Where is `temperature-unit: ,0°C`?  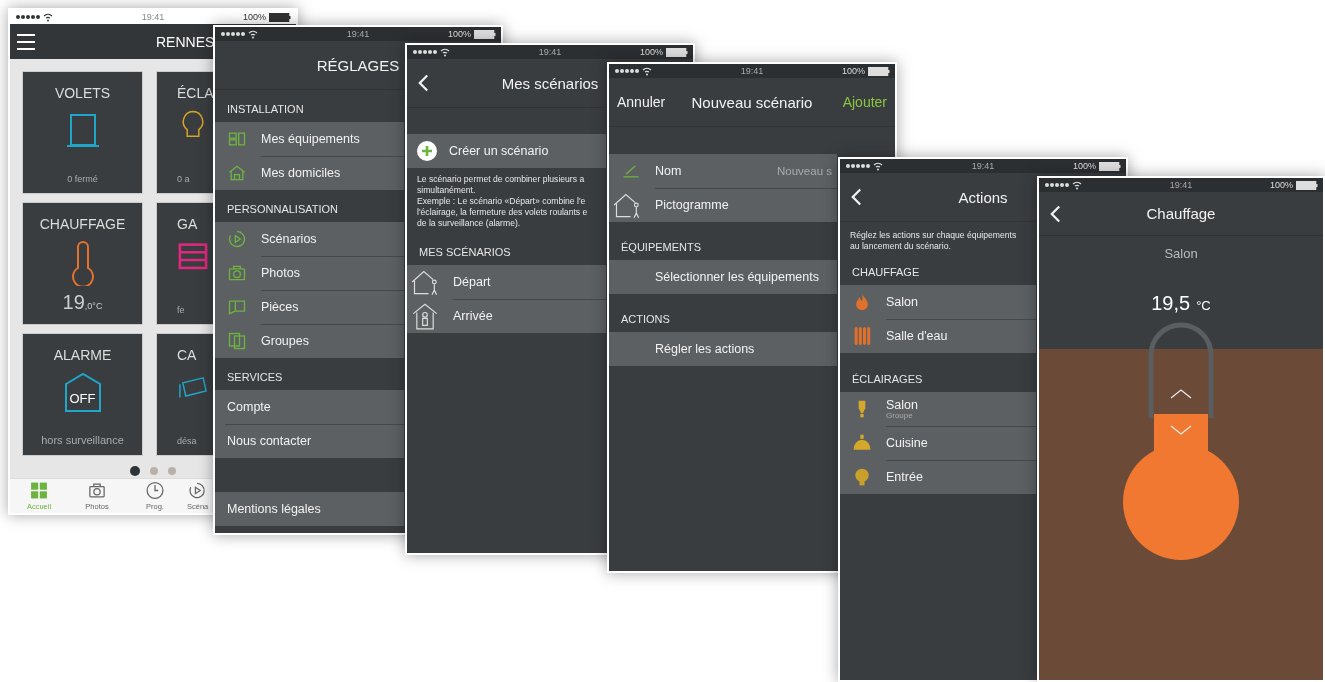
temperature-unit: ,0°C is located at coordinates (93, 306).